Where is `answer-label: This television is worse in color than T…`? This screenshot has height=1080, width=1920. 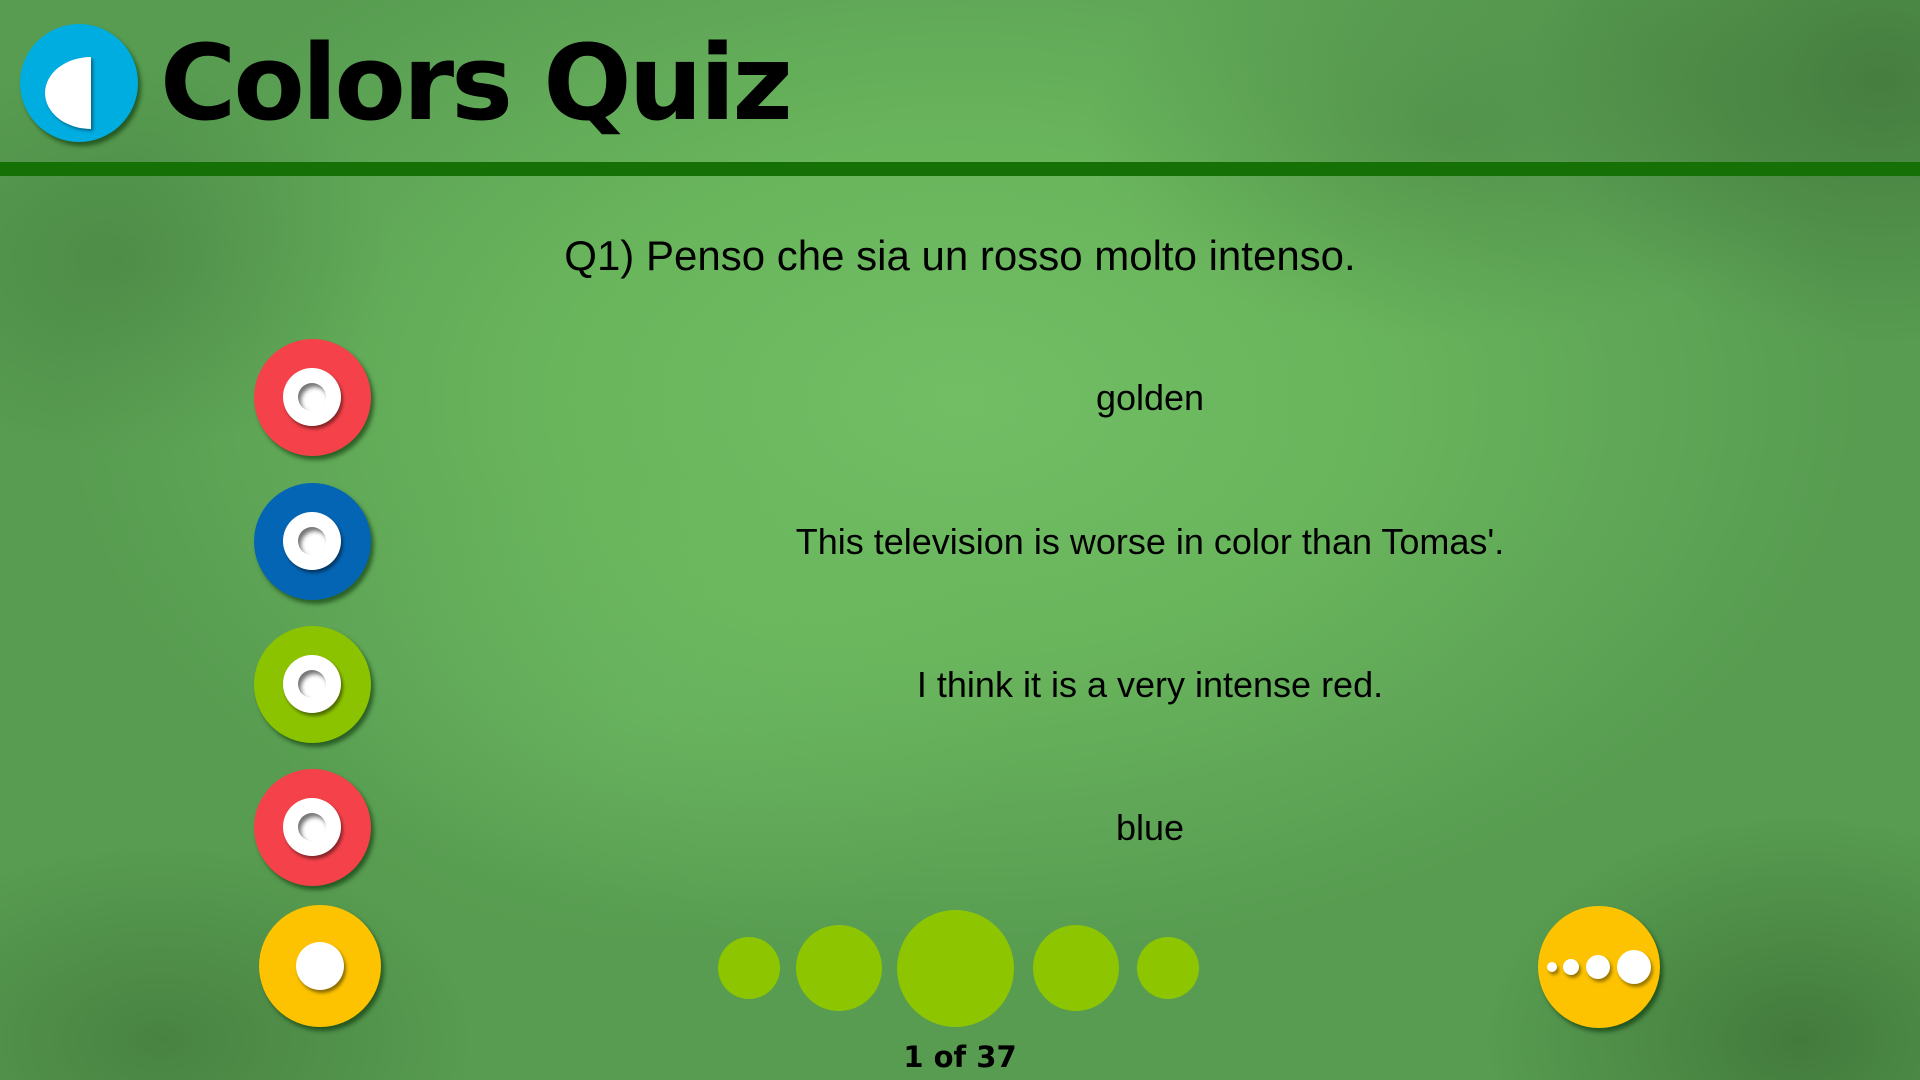
answer-label: This television is worse in color than T… is located at coordinates (1150, 541).